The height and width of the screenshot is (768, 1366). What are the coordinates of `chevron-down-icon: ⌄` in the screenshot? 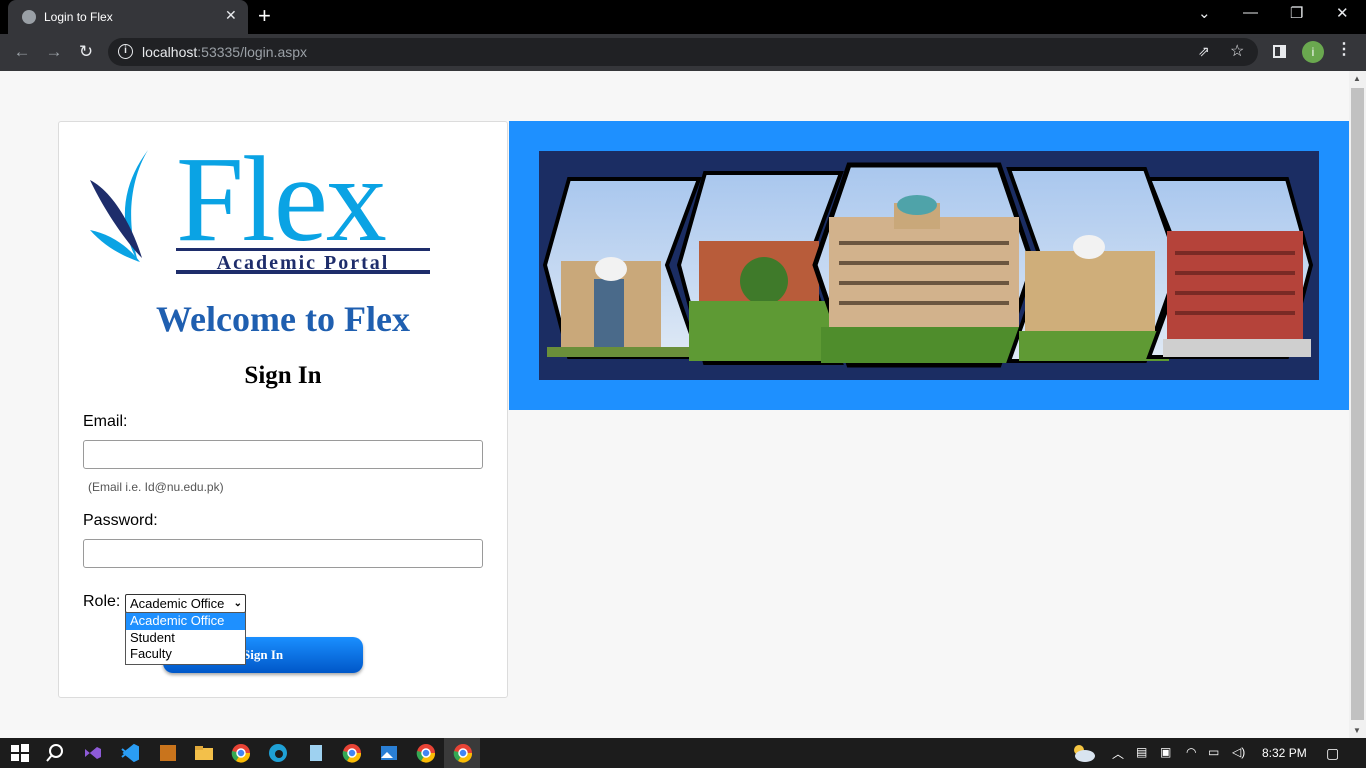 It's located at (237, 603).